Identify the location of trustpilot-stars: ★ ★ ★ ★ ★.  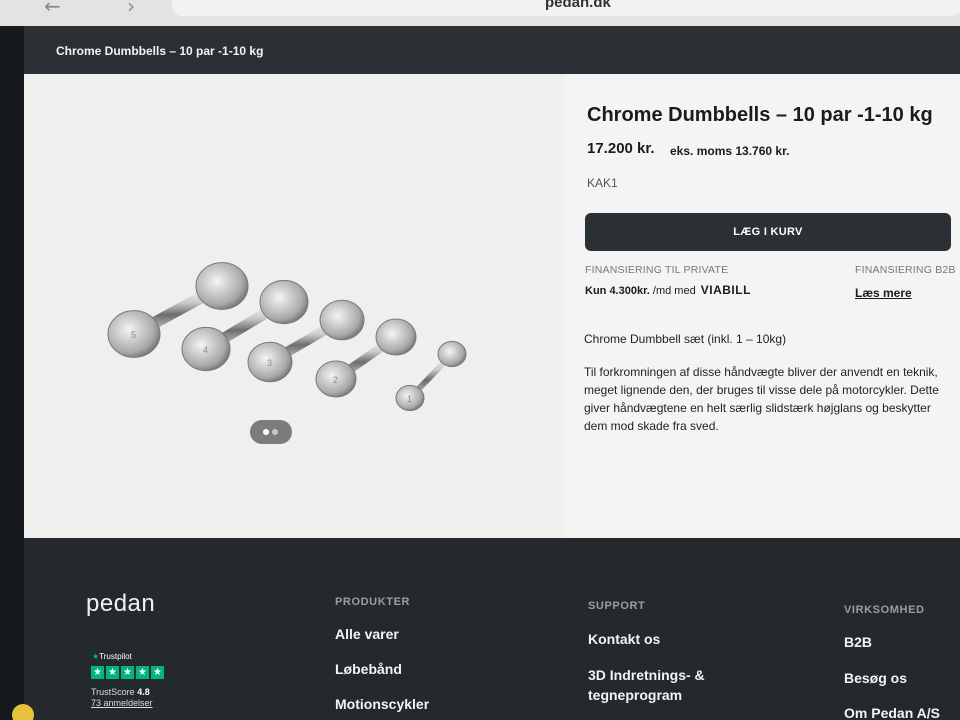
(127, 672).